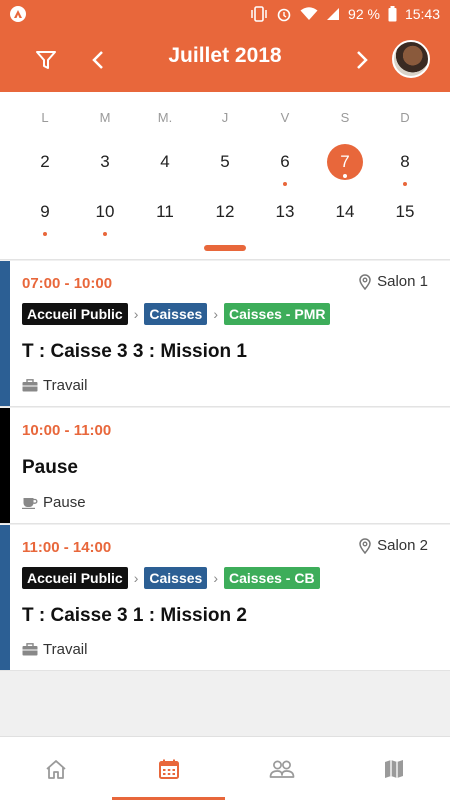 The height and width of the screenshot is (800, 450). Describe the element at coordinates (285, 117) in the screenshot. I see `weekday-label: V` at that location.